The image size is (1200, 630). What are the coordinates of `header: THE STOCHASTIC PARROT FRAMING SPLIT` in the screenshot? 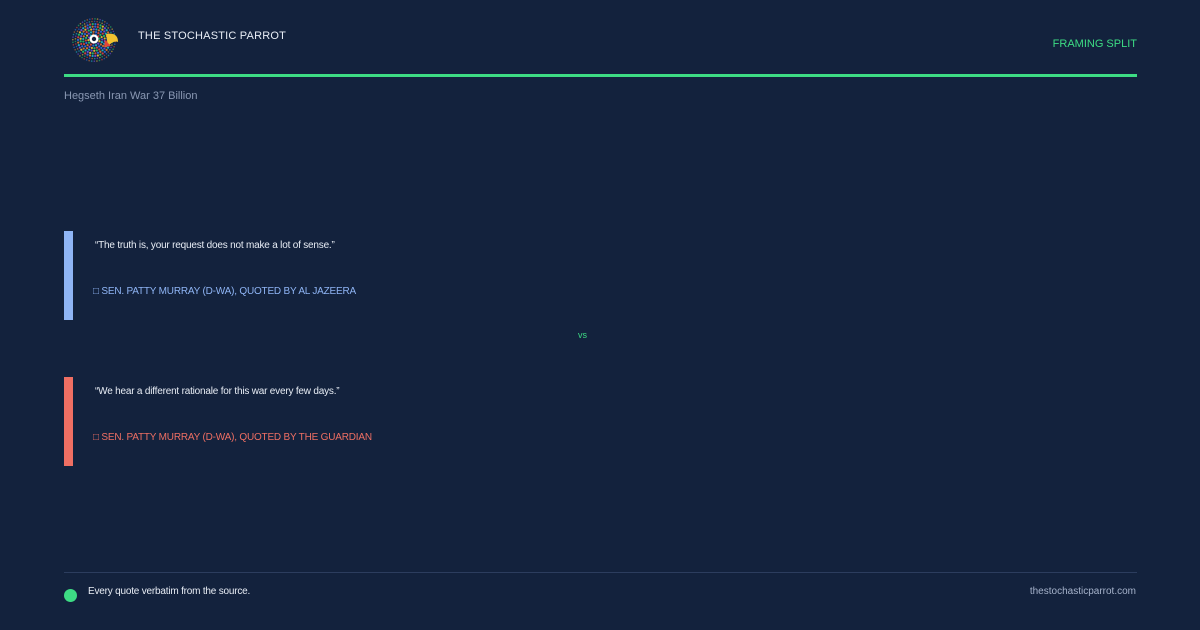 It's located at (600, 45).